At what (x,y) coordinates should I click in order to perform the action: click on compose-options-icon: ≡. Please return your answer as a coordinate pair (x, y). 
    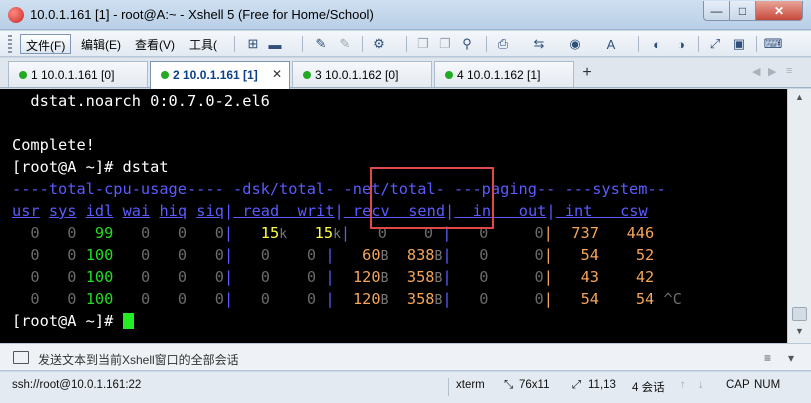
    Looking at the image, I should click on (767, 358).